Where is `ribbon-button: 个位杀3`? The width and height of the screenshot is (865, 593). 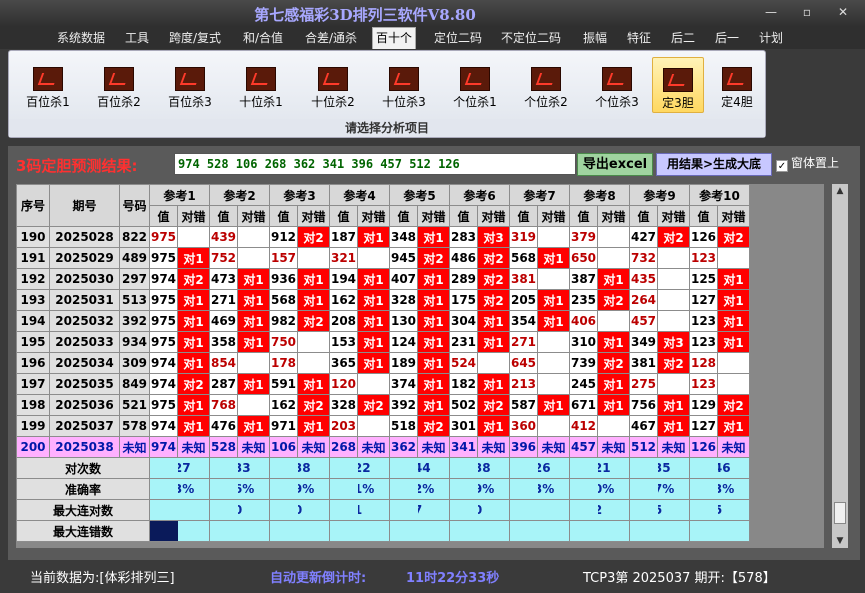
ribbon-button: 个位杀3 is located at coordinates (617, 85).